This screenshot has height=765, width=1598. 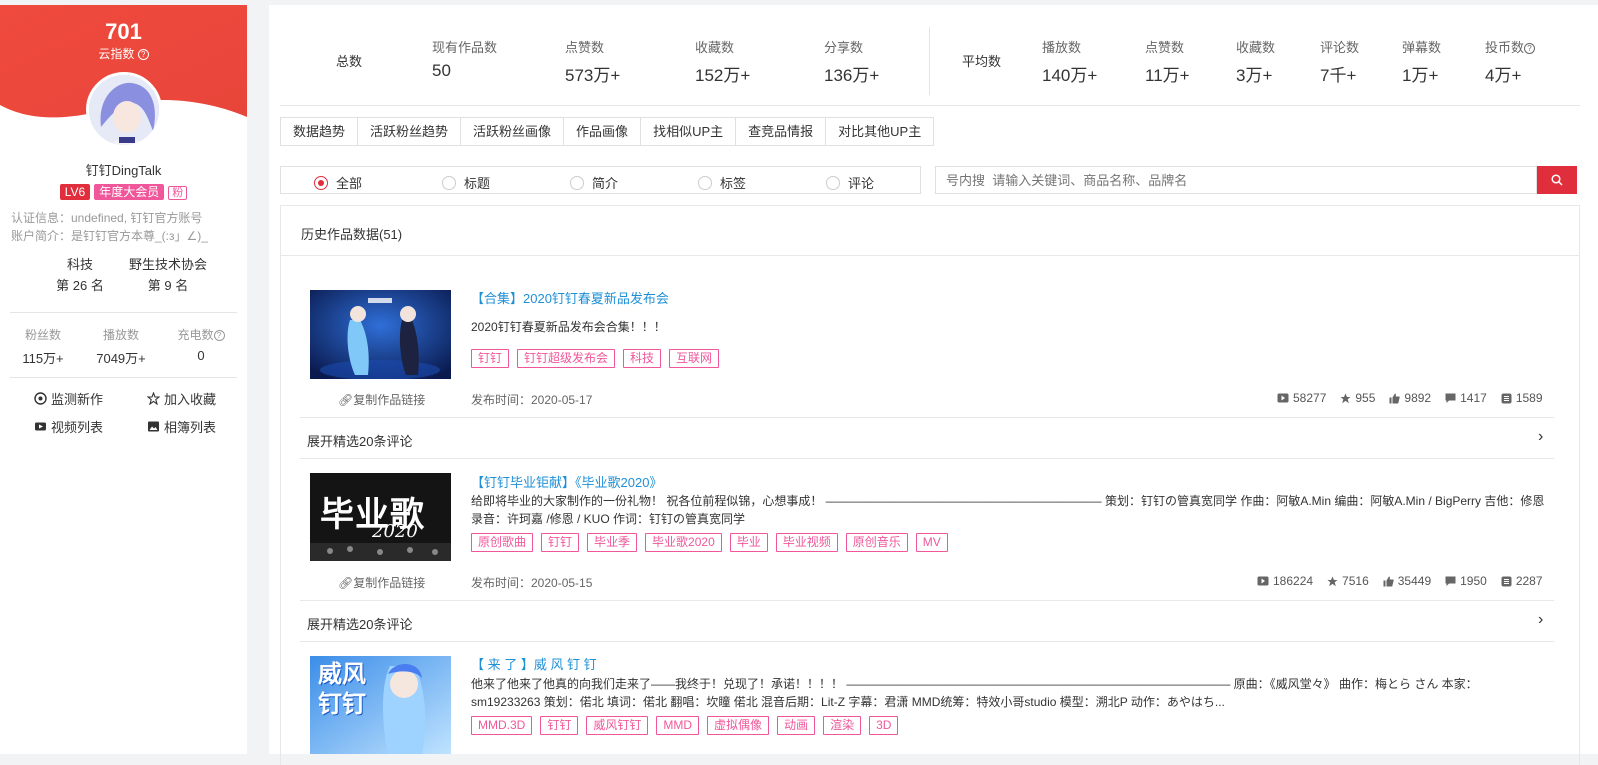 I want to click on video-tag: 钉钉超级发布会, so click(x=566, y=358).